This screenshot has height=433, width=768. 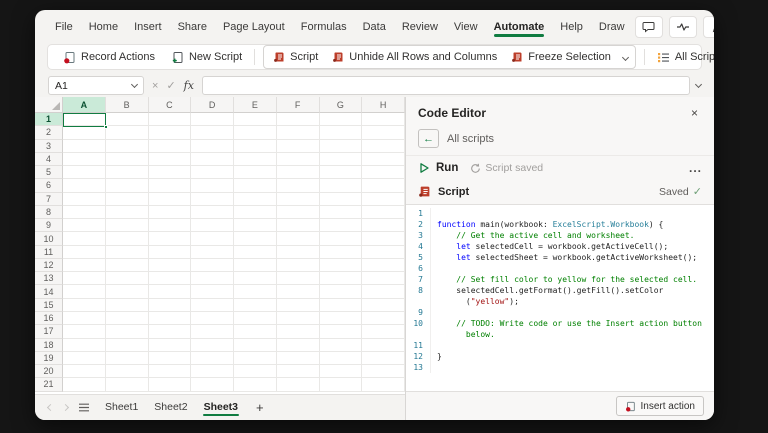 What do you see at coordinates (49, 305) in the screenshot?
I see `row-header-15: 15` at bounding box center [49, 305].